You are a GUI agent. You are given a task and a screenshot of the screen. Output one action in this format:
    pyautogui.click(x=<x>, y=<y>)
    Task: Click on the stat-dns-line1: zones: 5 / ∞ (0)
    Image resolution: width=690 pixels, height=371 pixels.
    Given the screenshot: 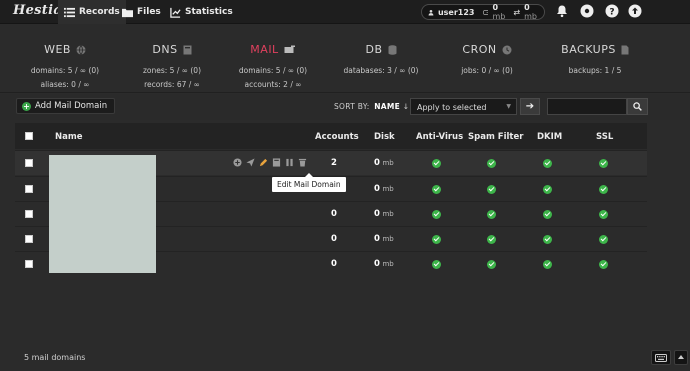 What is the action you would take?
    pyautogui.click(x=172, y=70)
    